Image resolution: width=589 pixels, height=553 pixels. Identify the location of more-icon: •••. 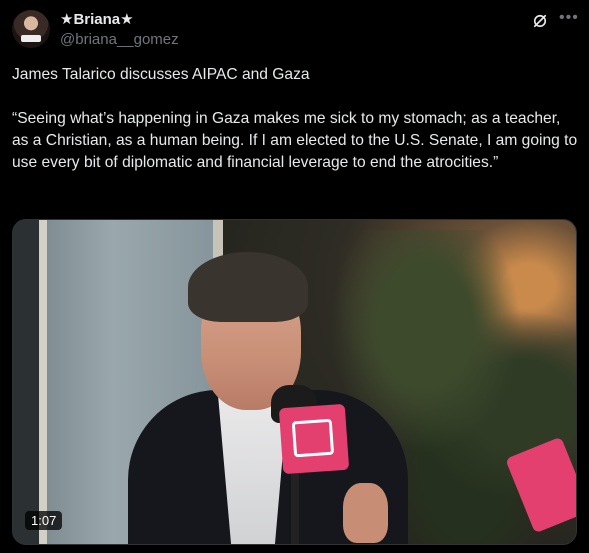
(569, 18).